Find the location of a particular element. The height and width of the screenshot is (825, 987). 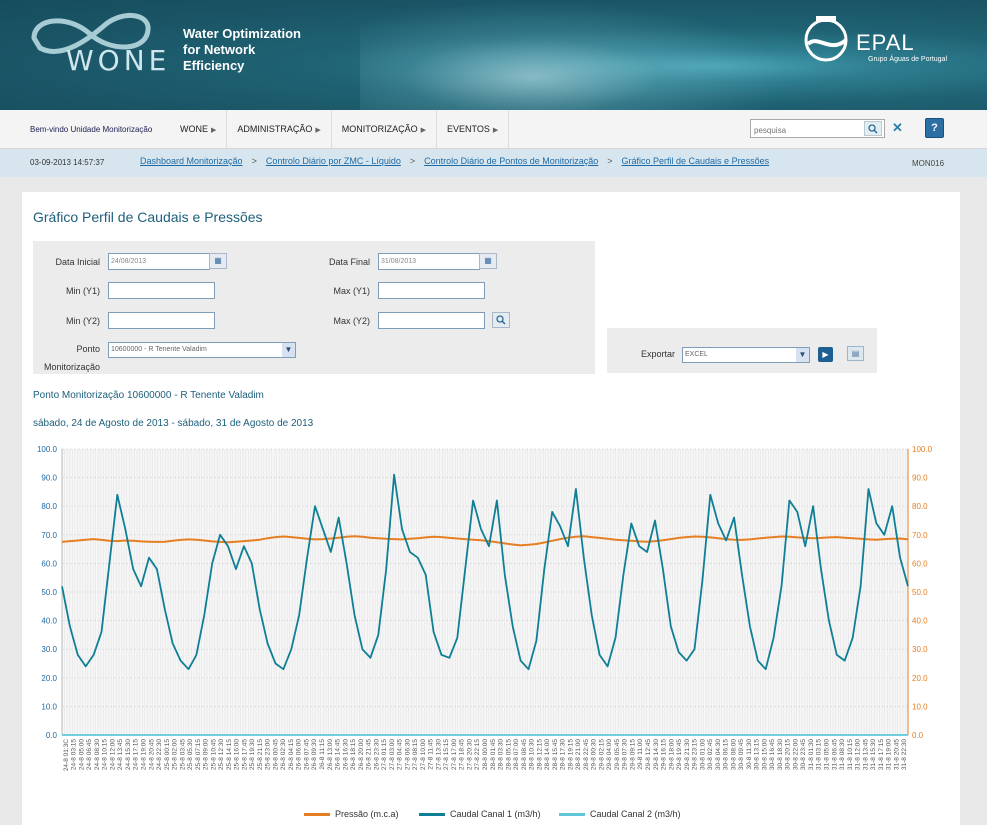

x-tick-label: 25-8 03:45 is located at coordinates (182, 754).